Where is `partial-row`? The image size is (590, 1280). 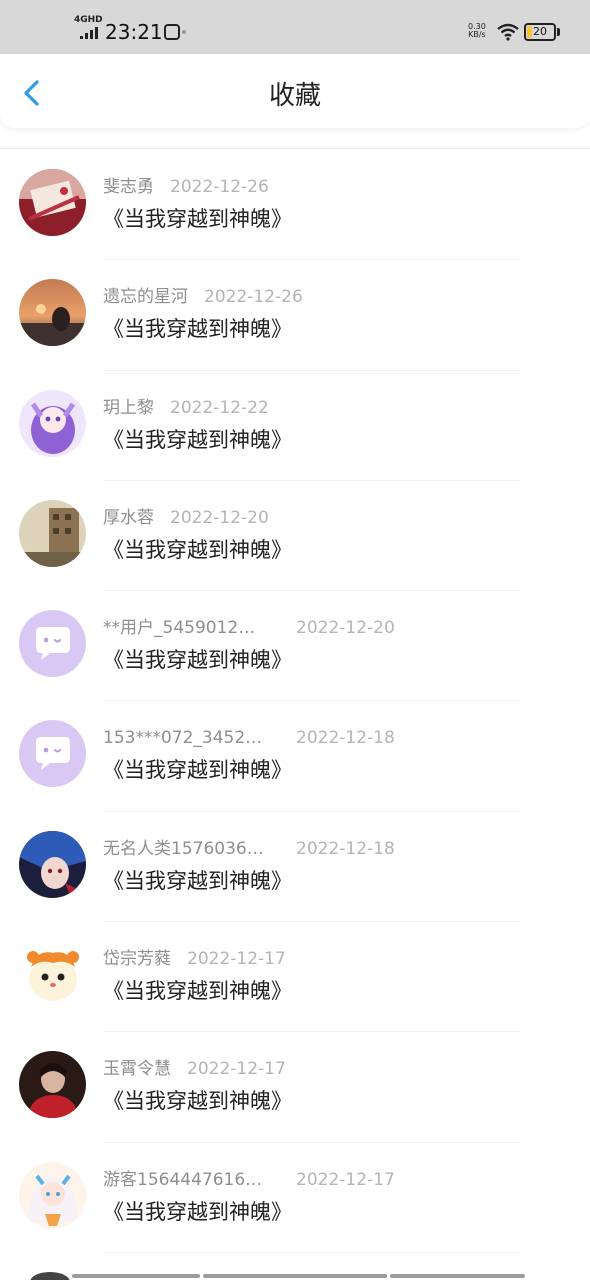 partial-row is located at coordinates (295, 1275).